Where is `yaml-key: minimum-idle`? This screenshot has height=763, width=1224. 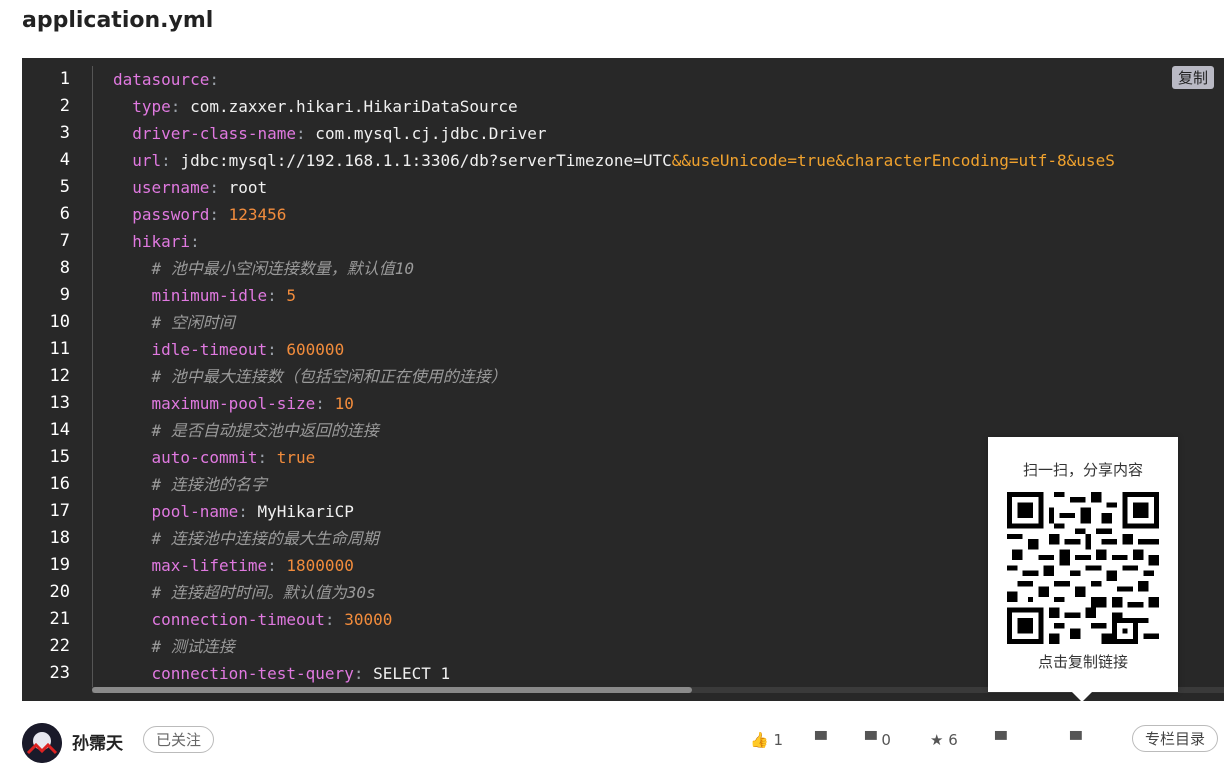
yaml-key: minimum-idle is located at coordinates (190, 295).